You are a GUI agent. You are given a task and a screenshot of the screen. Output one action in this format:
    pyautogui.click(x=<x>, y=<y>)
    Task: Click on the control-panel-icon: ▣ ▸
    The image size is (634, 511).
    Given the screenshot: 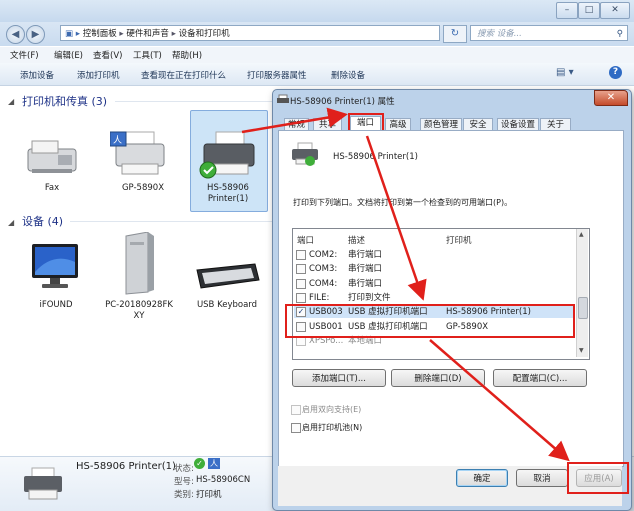 What is the action you would take?
    pyautogui.click(x=74, y=34)
    